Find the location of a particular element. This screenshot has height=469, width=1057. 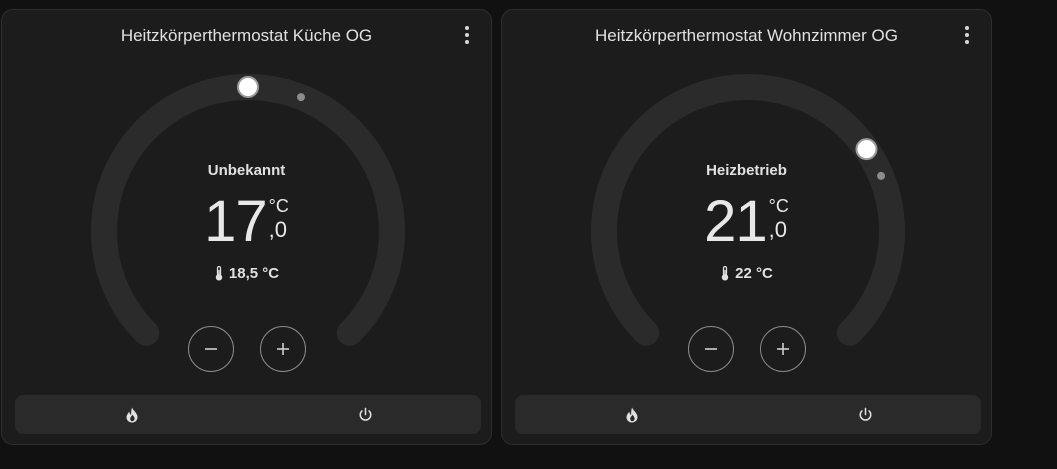

card-title: Heitzkörperthermostat Wohnzimmer OG is located at coordinates (746, 35).